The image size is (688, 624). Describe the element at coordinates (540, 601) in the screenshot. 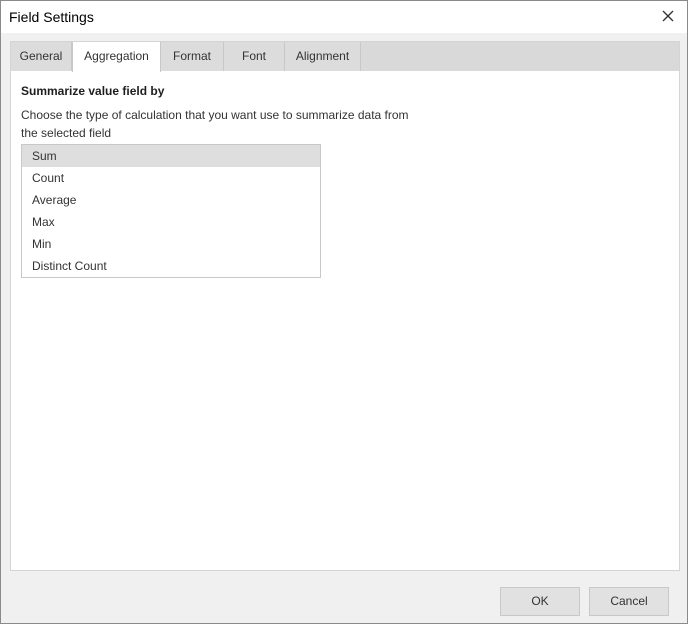

I see `ok-button: OK` at that location.